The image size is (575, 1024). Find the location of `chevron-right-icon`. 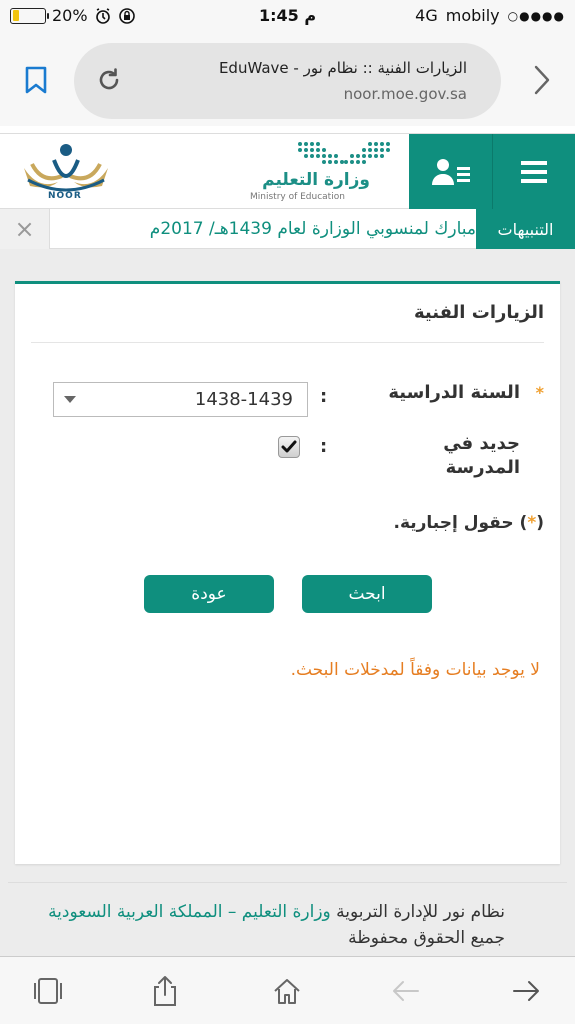

chevron-right-icon is located at coordinates (542, 80).